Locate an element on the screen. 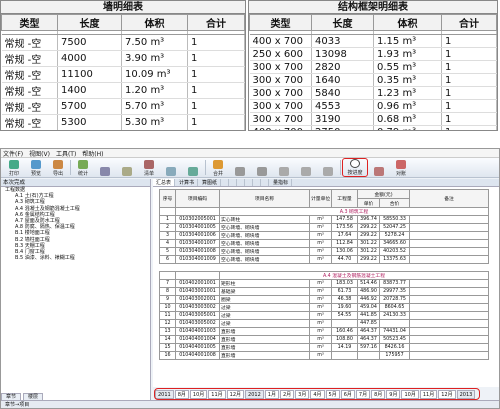 The height and width of the screenshot is (409, 500). bill-row: 11 010403005001 过梁 m³ 54.55 441.85 24130.33 is located at coordinates (324, 315).